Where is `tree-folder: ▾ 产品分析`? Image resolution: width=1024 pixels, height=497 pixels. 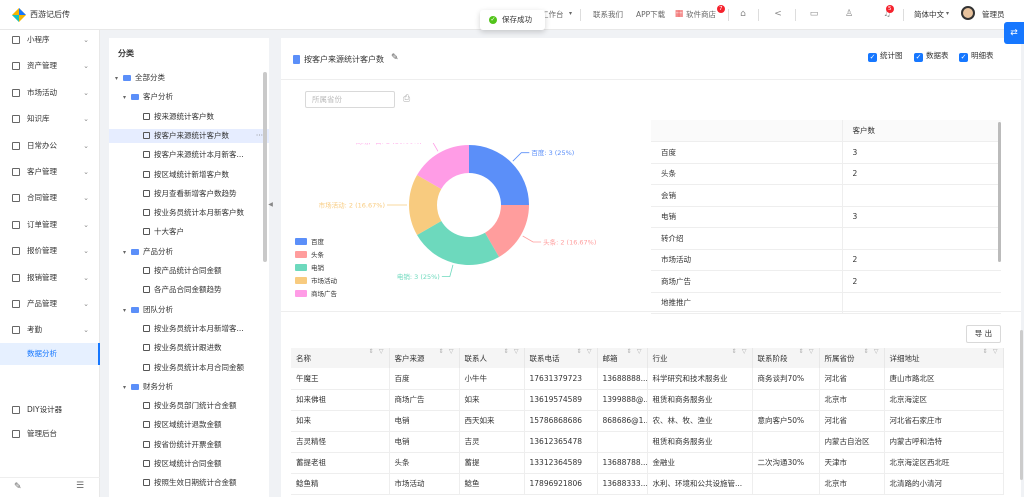
tree-folder: ▾ 产品分析 is located at coordinates (189, 252).